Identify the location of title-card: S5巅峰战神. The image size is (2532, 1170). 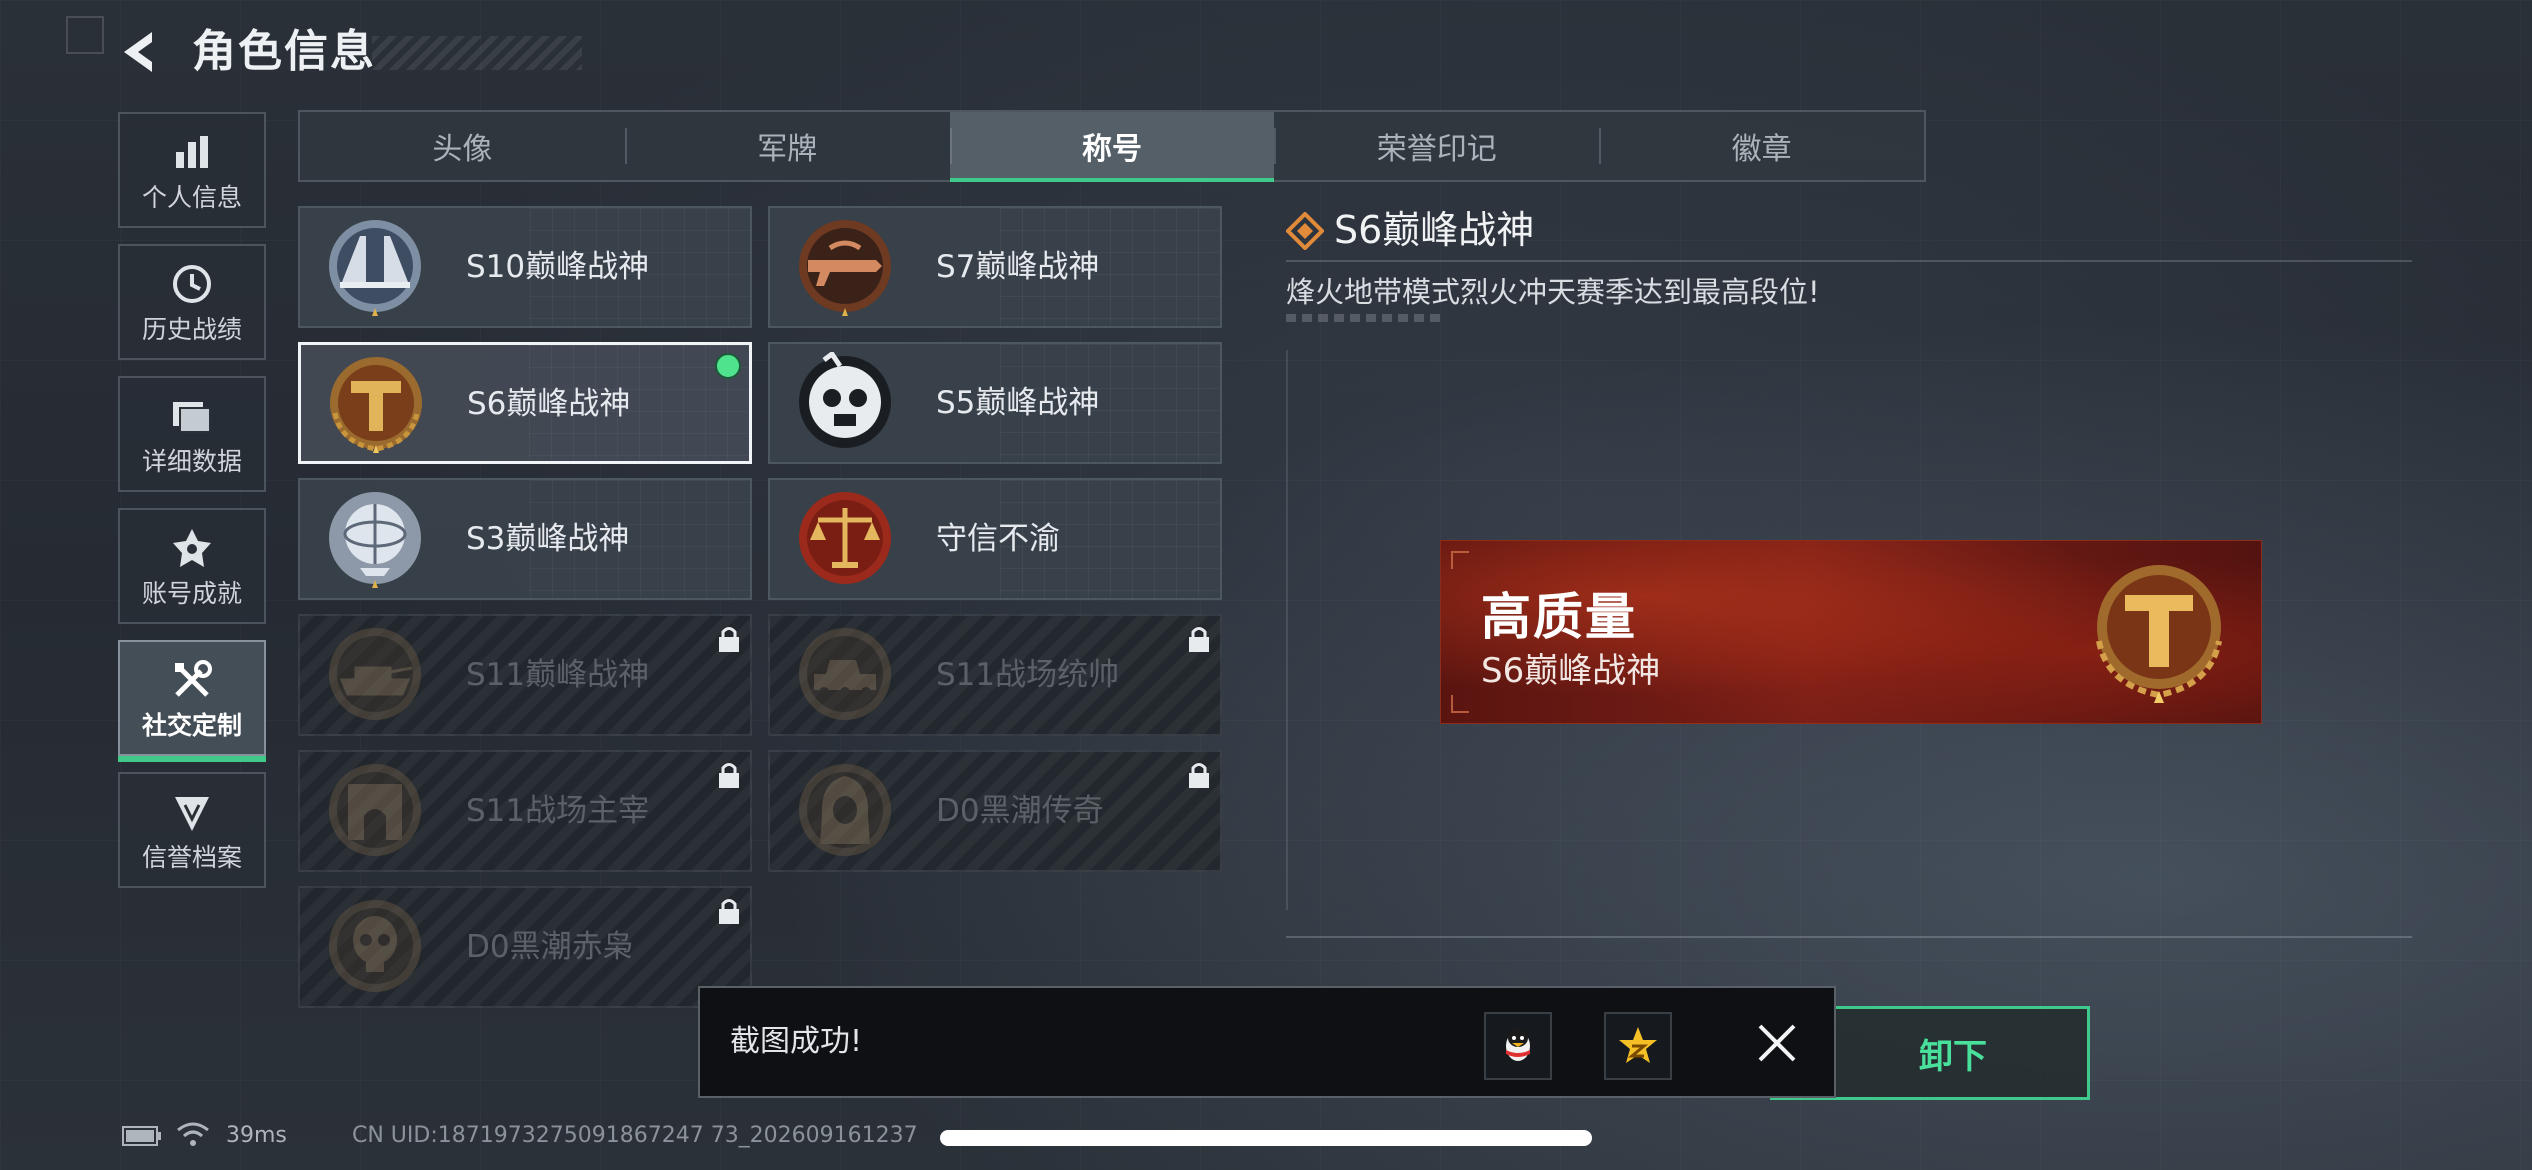
(995, 403).